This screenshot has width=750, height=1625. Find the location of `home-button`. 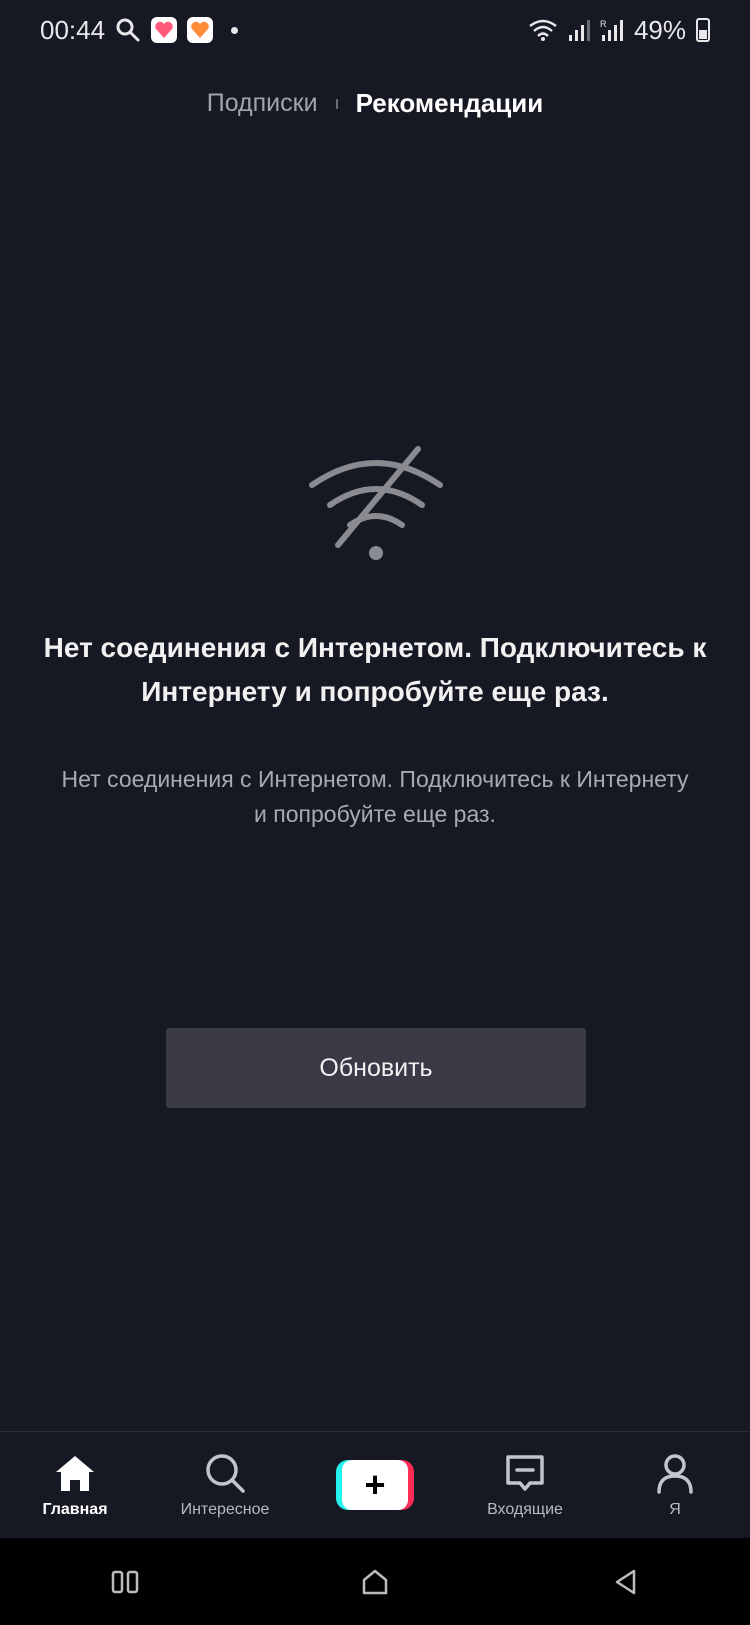

home-button is located at coordinates (375, 1582).